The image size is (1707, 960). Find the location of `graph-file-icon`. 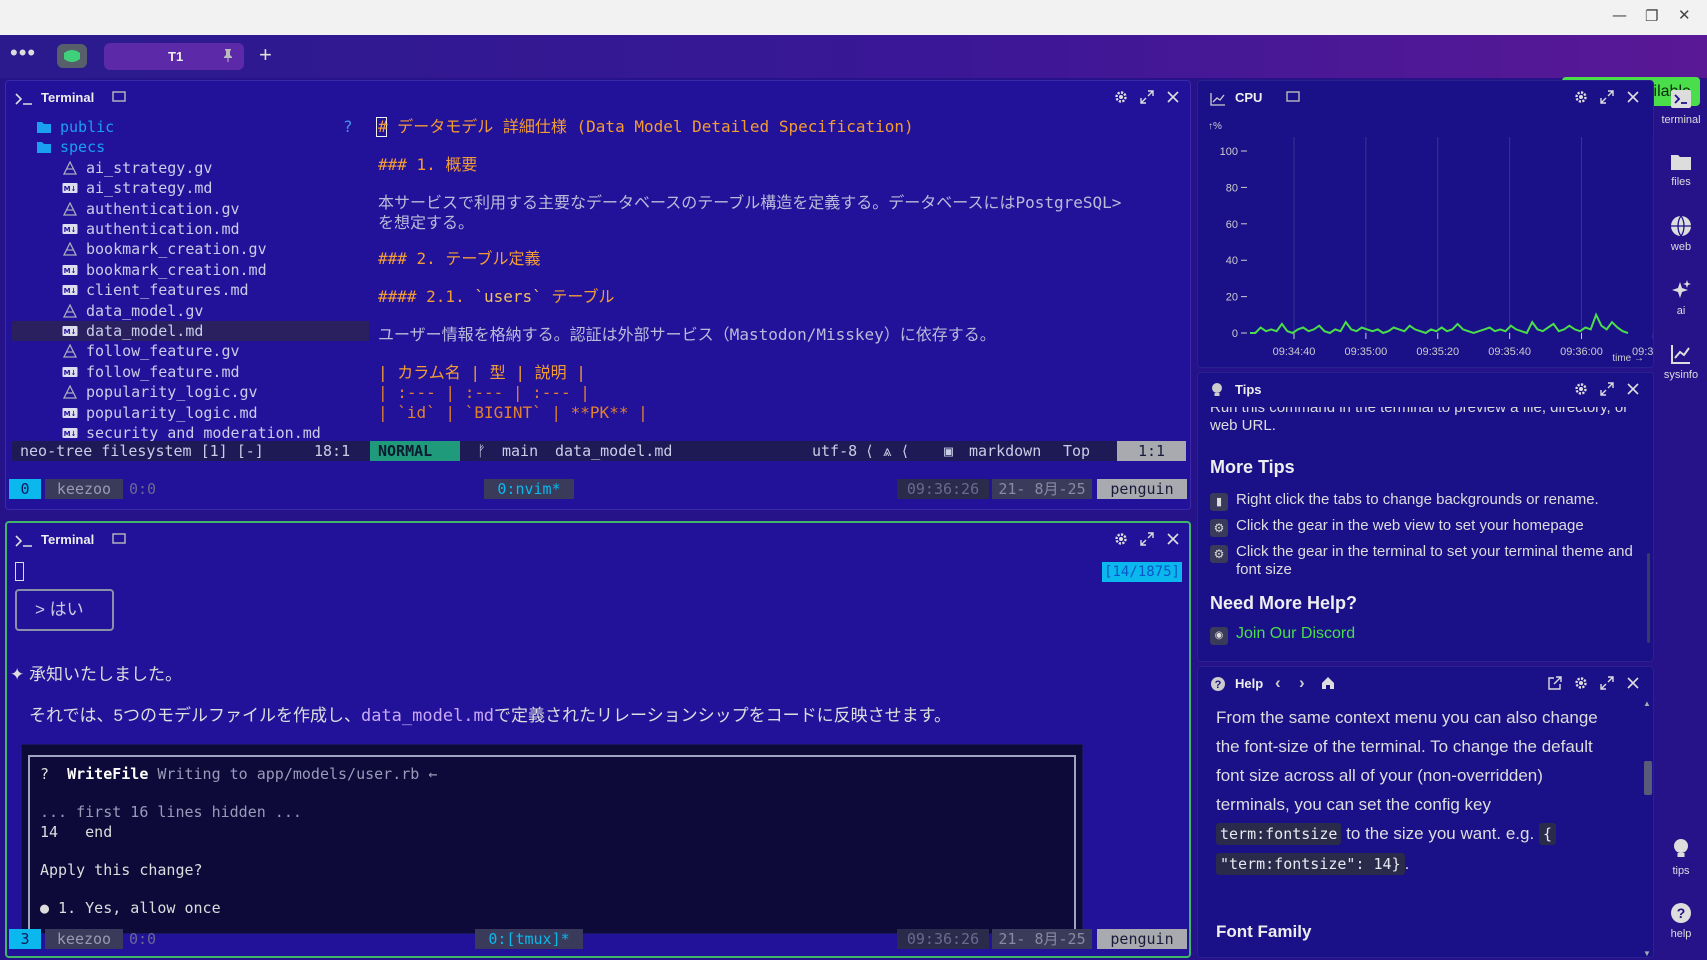

graph-file-icon is located at coordinates (70, 208).